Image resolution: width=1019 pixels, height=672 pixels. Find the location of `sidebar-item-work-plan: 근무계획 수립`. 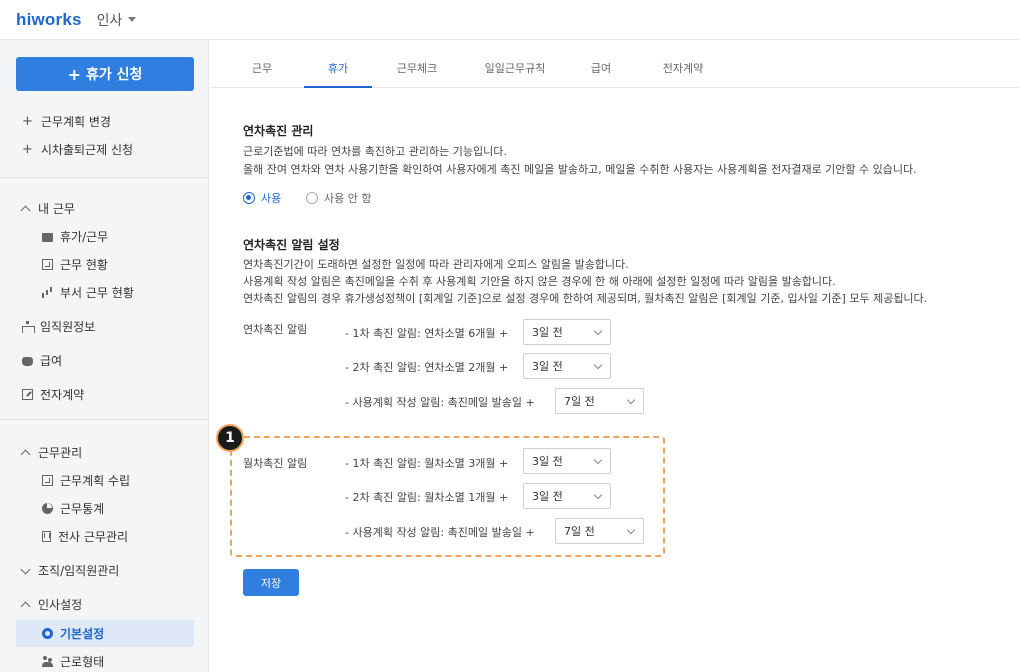

sidebar-item-work-plan: 근무계획 수립 is located at coordinates (86, 480).